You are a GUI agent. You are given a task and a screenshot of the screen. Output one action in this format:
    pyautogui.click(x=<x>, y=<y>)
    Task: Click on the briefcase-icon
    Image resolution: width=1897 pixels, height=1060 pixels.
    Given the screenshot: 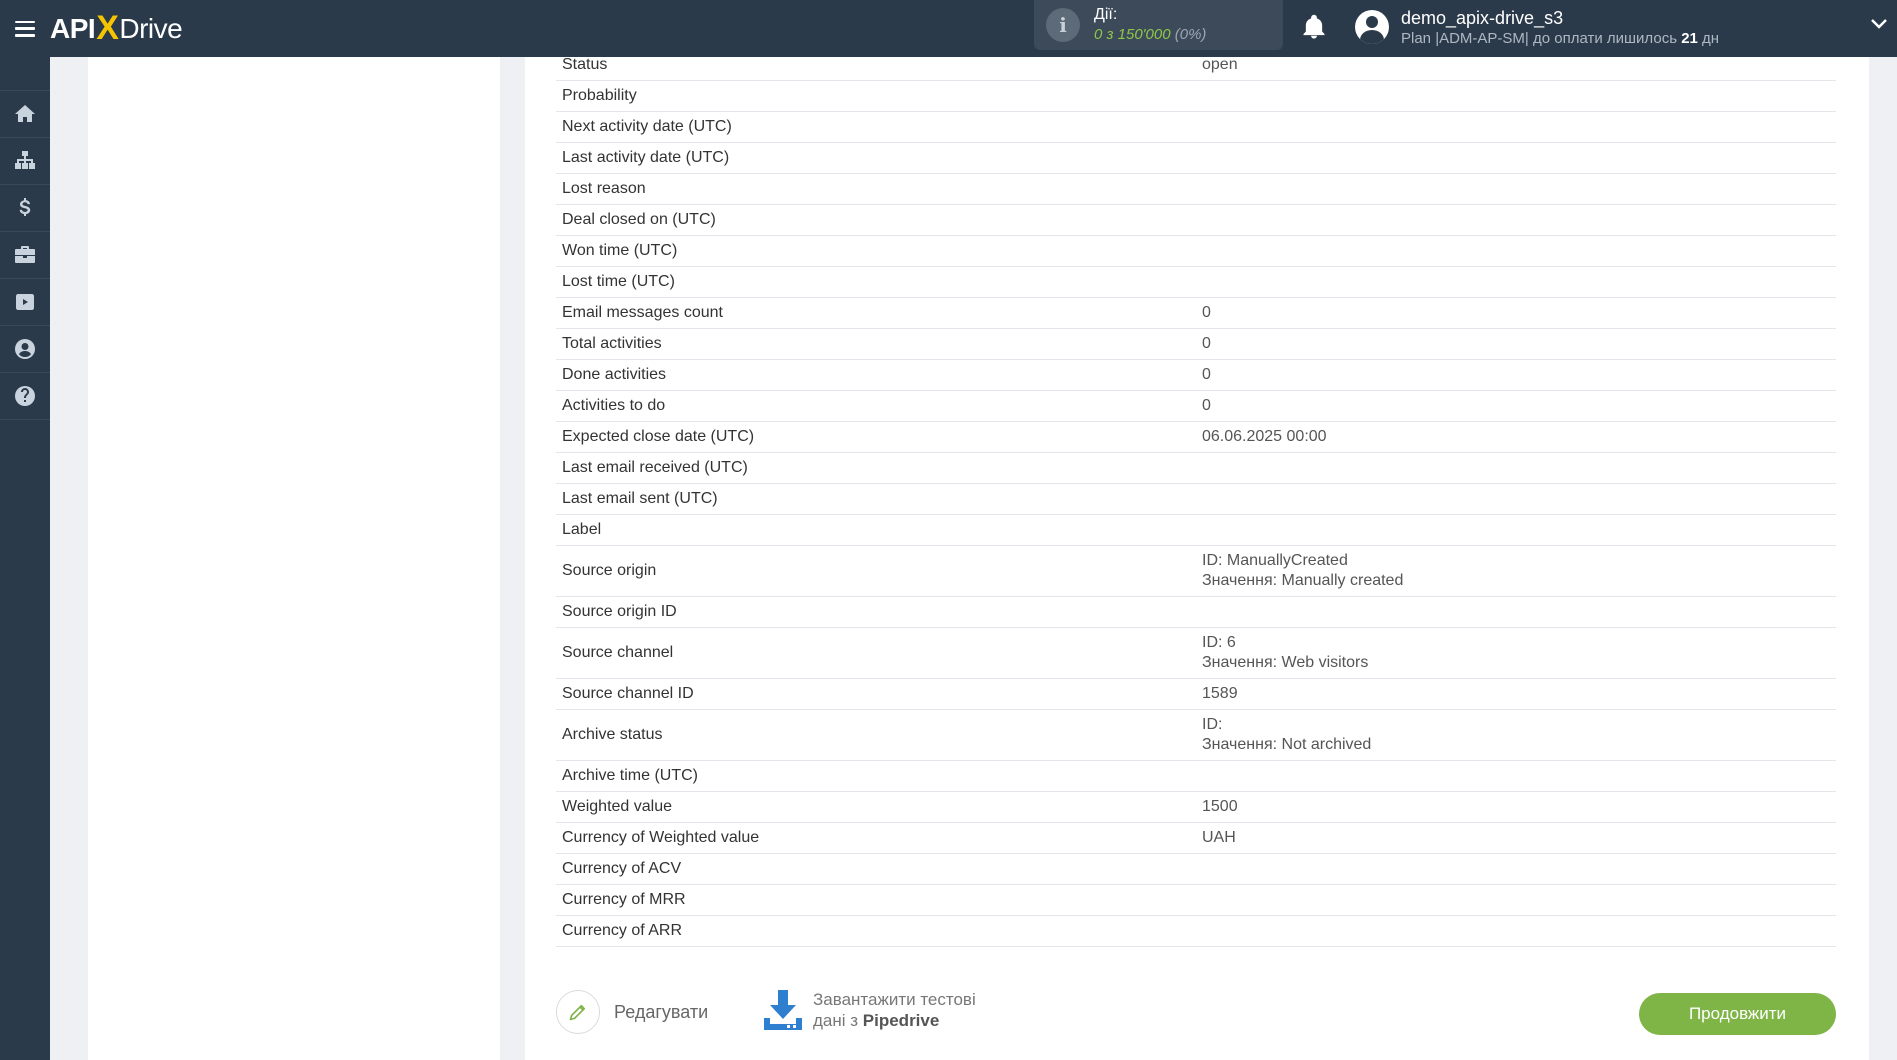 What is the action you would take?
    pyautogui.click(x=25, y=254)
    